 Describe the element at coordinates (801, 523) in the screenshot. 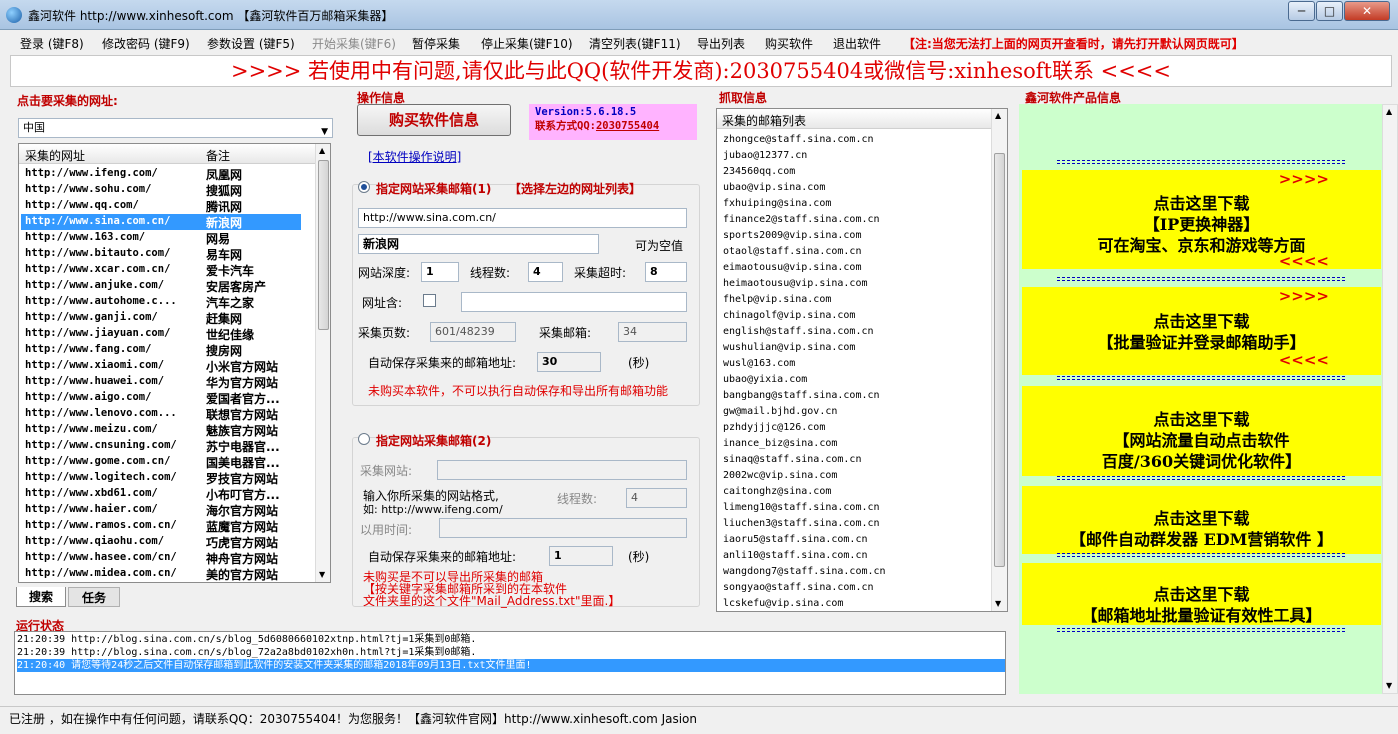

I see `email-item: liuchen3@staff.sina.com.cn` at that location.